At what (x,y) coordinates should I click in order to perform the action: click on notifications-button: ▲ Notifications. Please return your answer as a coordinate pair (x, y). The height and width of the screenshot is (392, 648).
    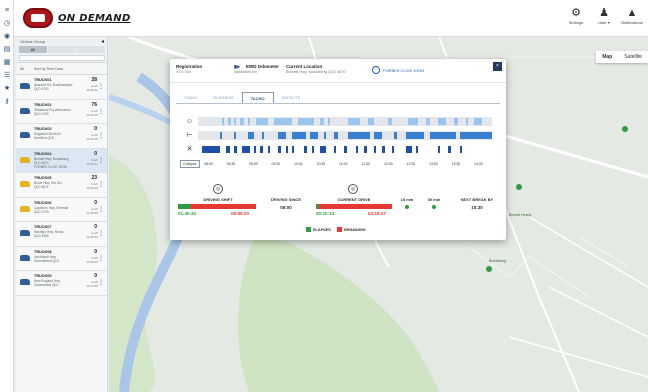
    Looking at the image, I should click on (632, 15).